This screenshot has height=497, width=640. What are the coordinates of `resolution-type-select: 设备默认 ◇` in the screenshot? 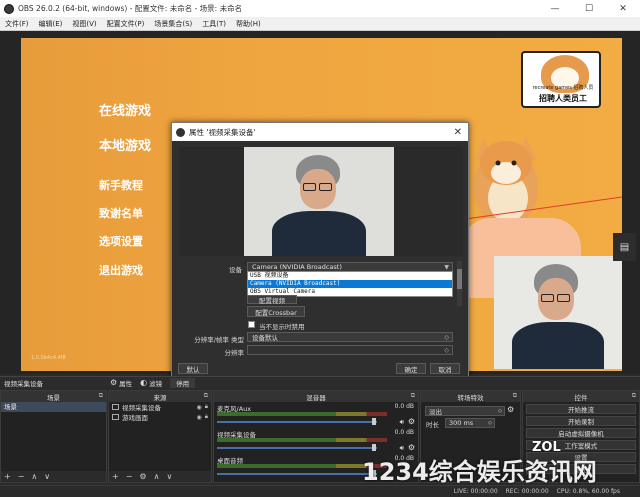 It's located at (350, 337).